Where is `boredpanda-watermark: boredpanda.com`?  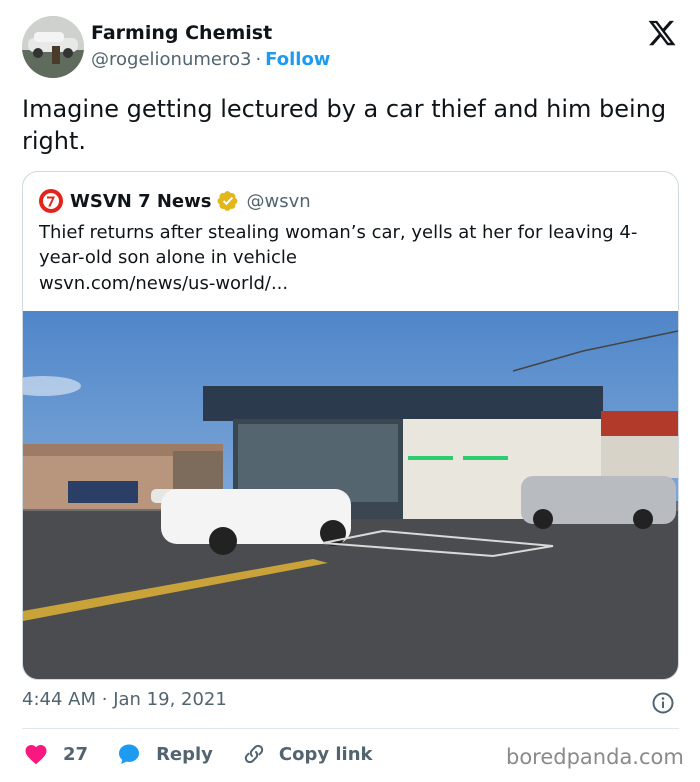
boredpanda-watermark: boredpanda.com is located at coordinates (595, 757).